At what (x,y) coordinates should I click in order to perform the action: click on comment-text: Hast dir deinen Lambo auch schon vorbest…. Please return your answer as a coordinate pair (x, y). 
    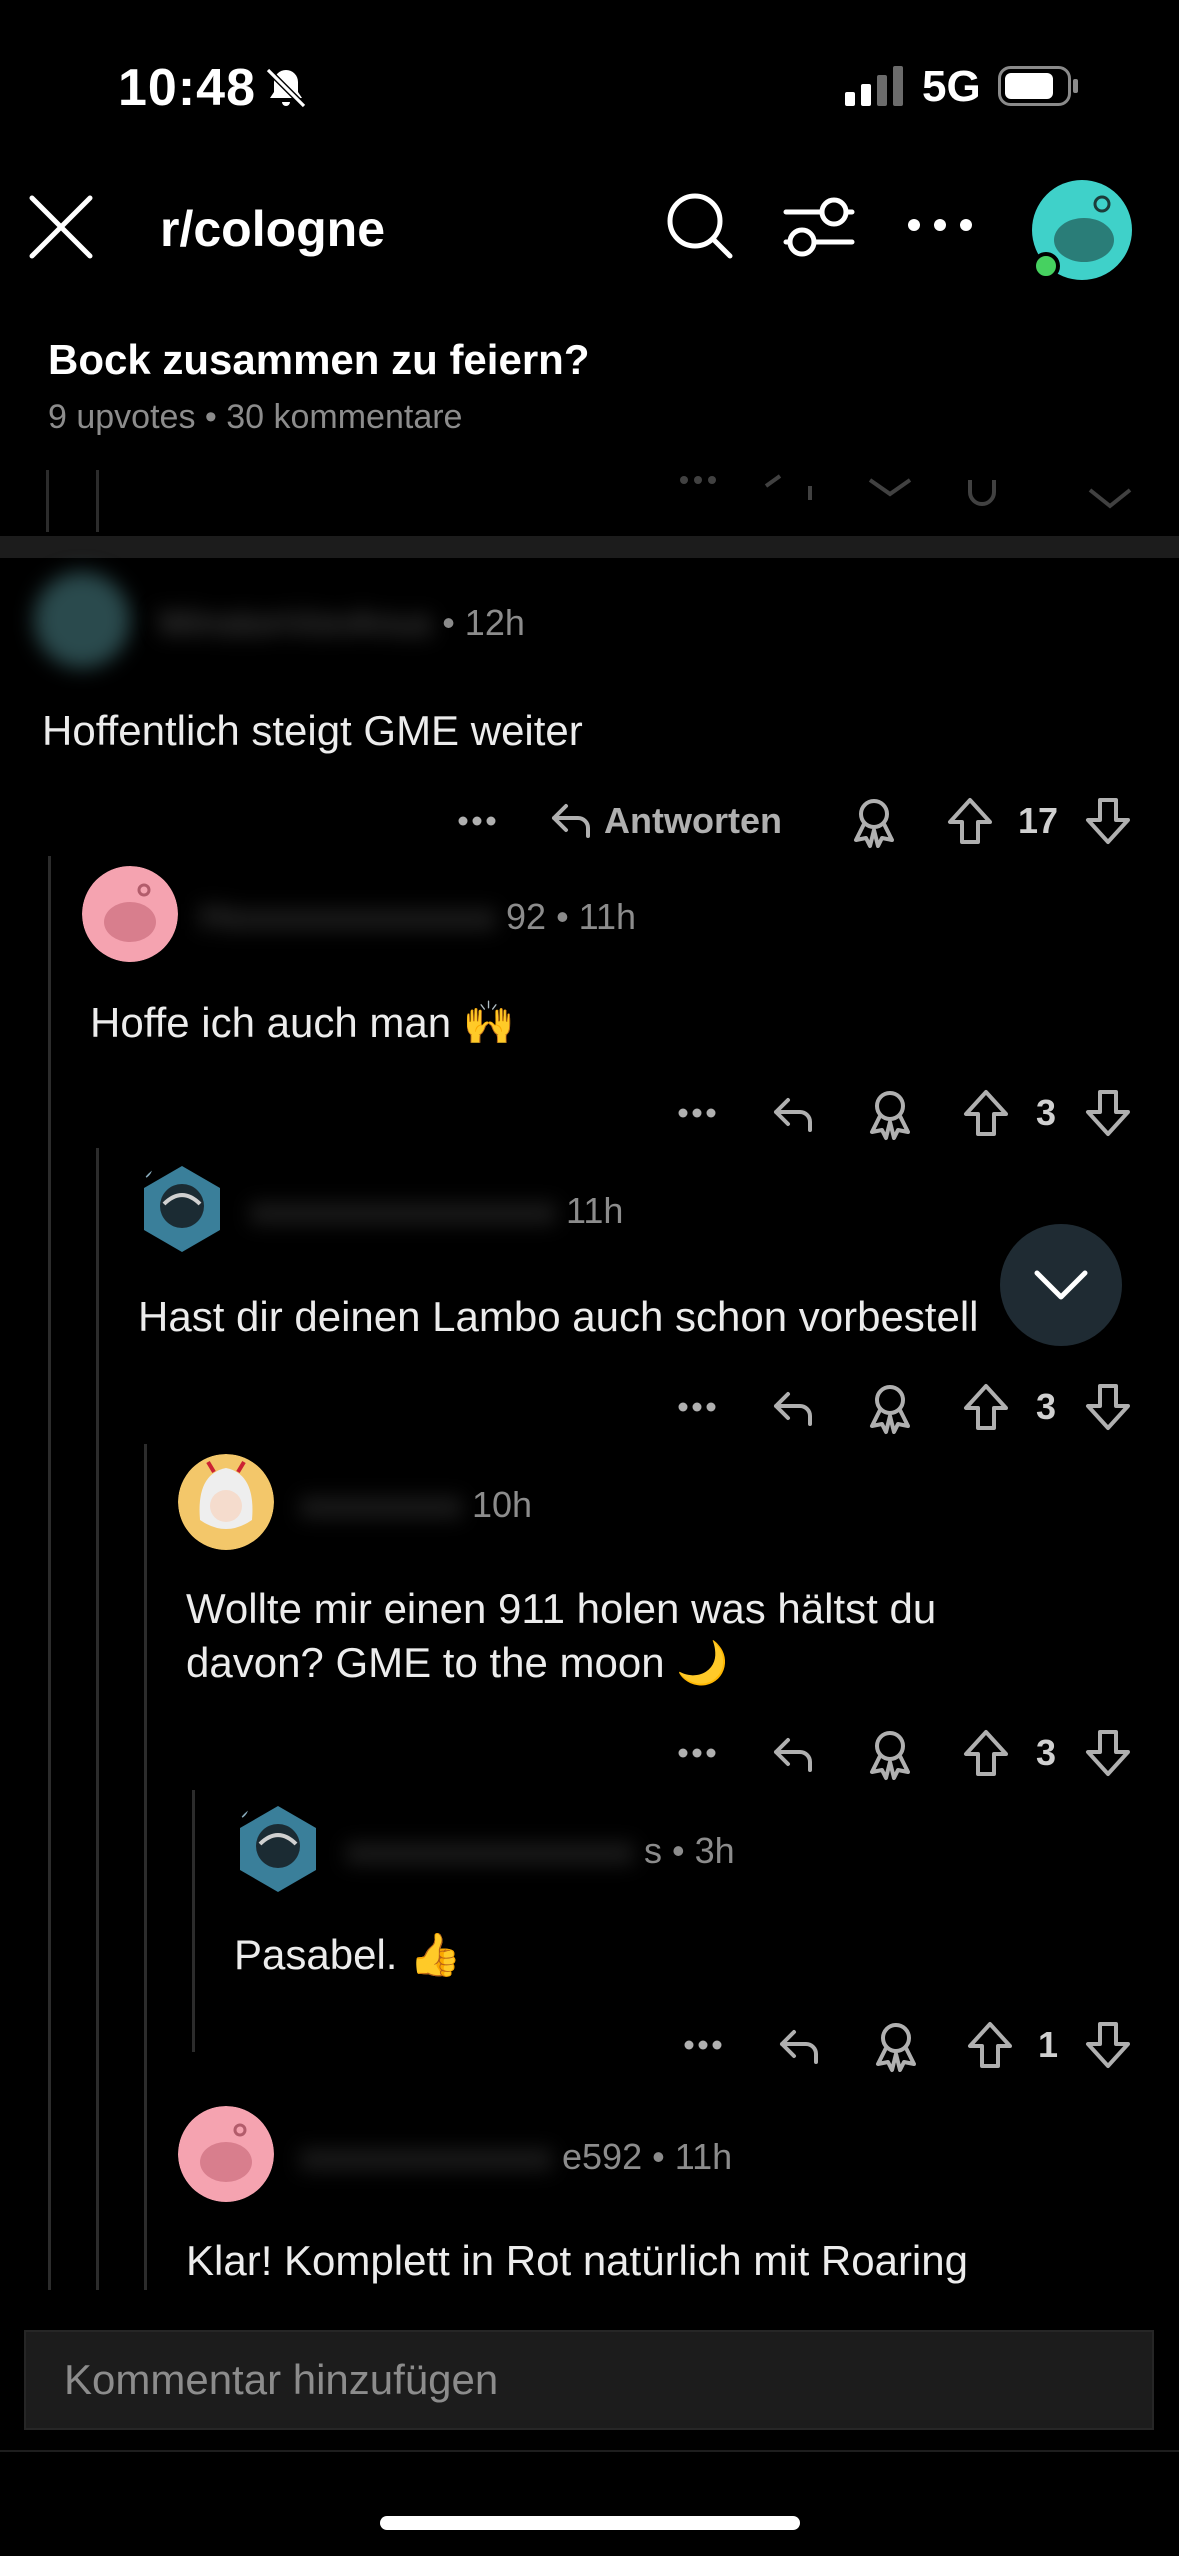
    Looking at the image, I should click on (558, 1316).